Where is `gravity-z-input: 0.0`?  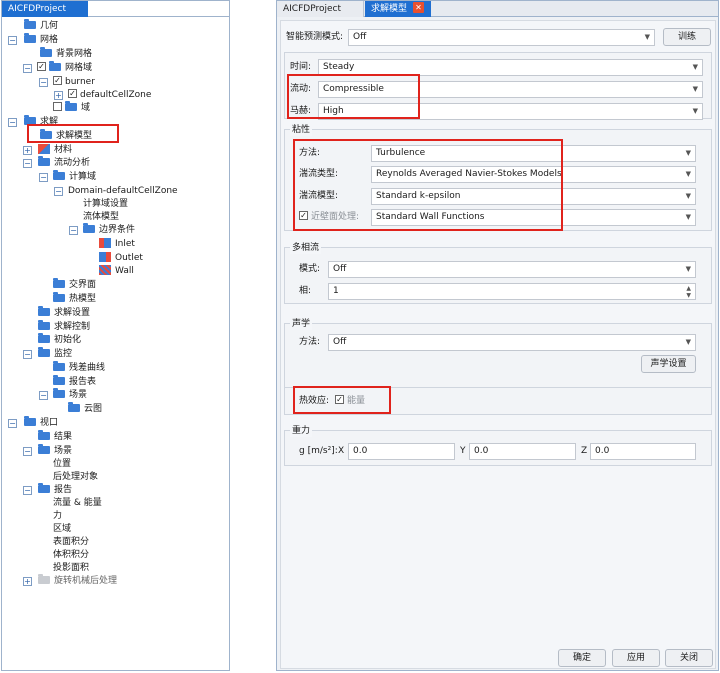 gravity-z-input: 0.0 is located at coordinates (643, 451).